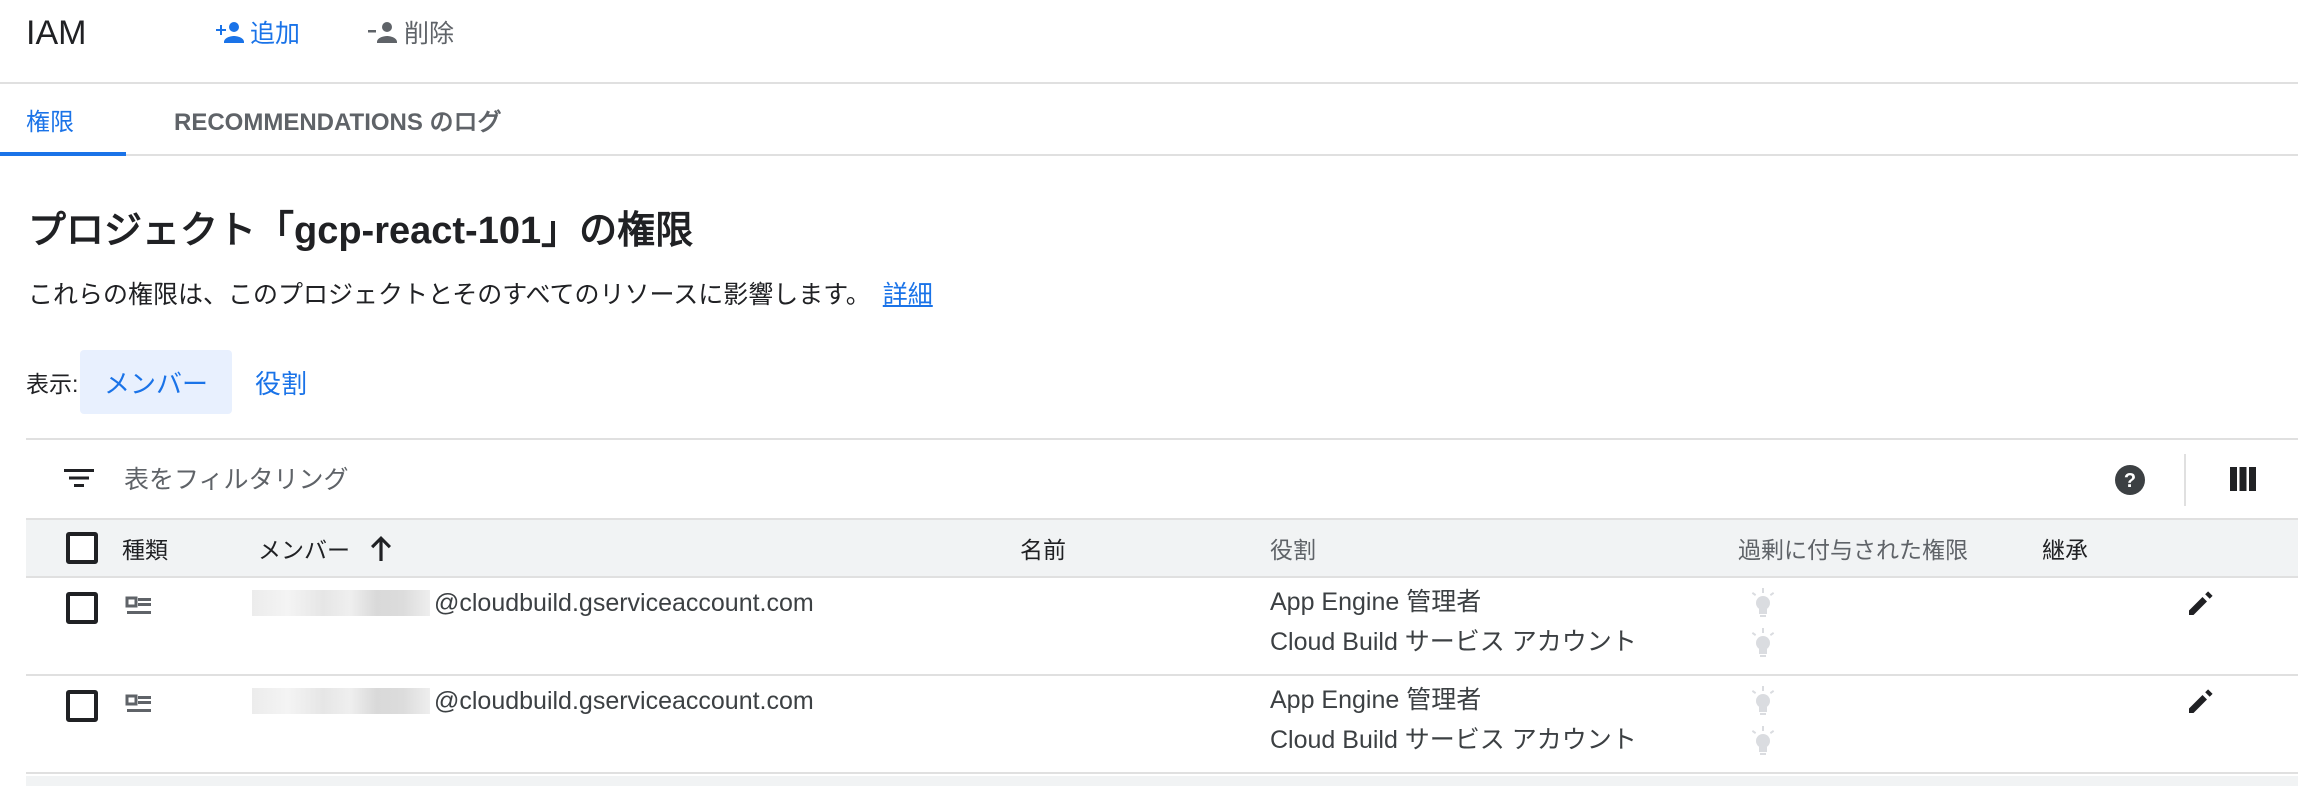 This screenshot has height=786, width=2298. Describe the element at coordinates (2243, 479) in the screenshot. I see `column-display-icon` at that location.